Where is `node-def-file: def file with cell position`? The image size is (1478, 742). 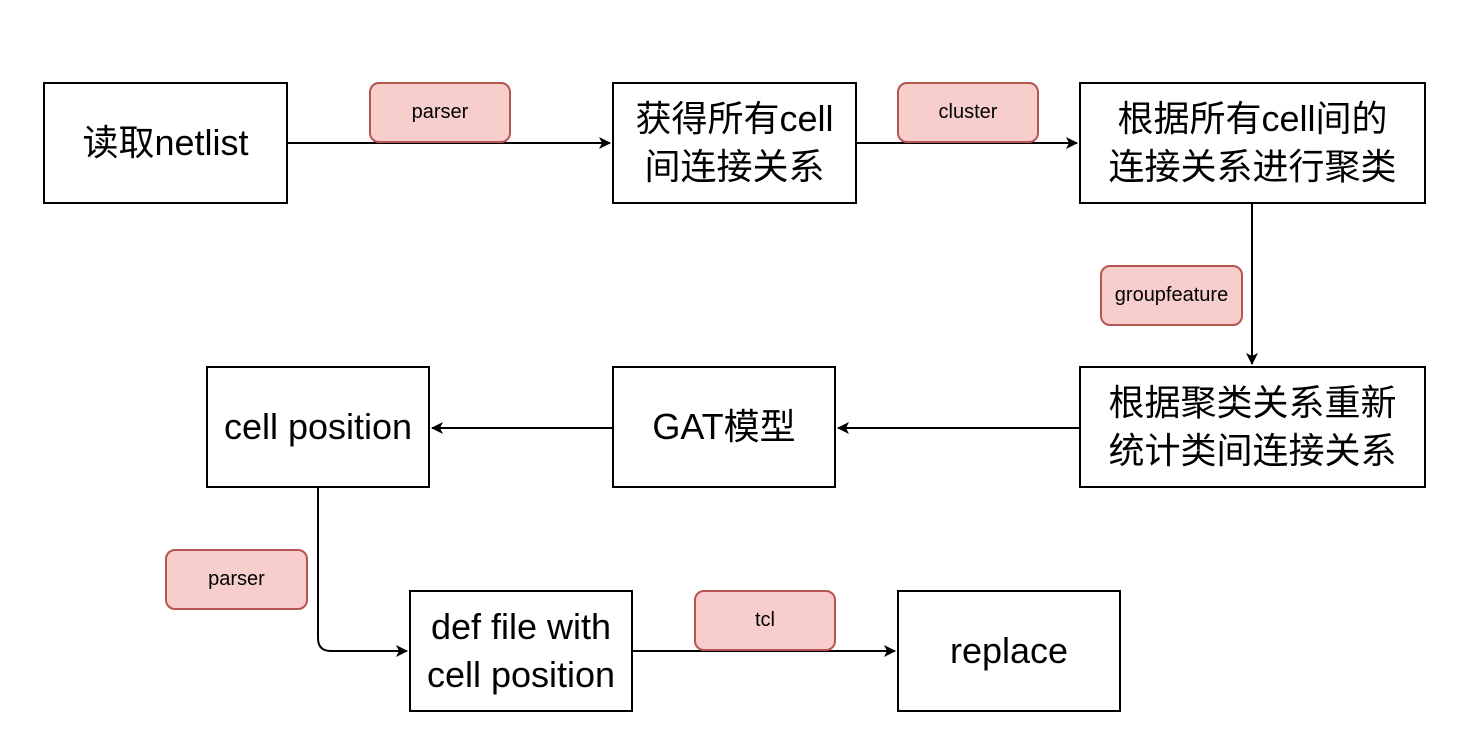
node-def-file: def file with cell position is located at coordinates (521, 651).